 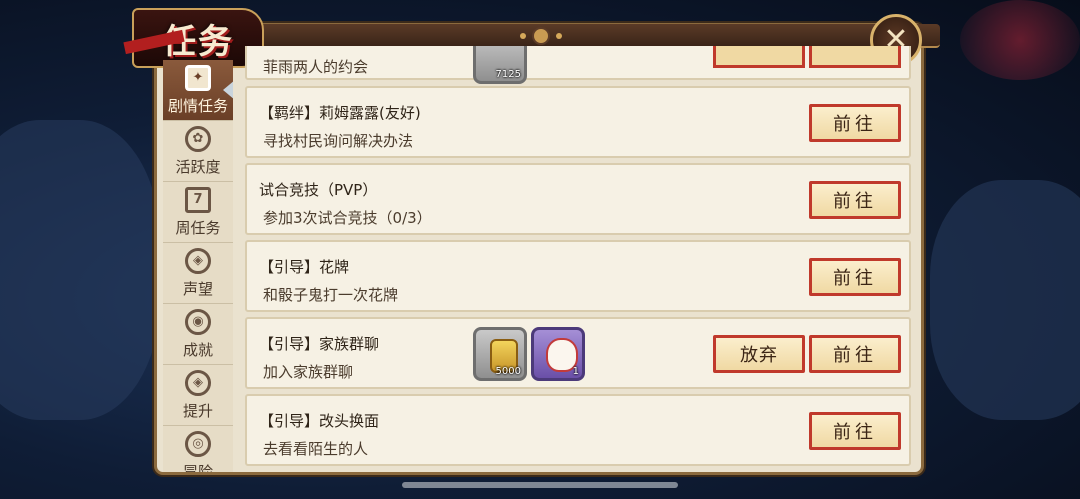 I want to click on go-button, so click(x=855, y=57).